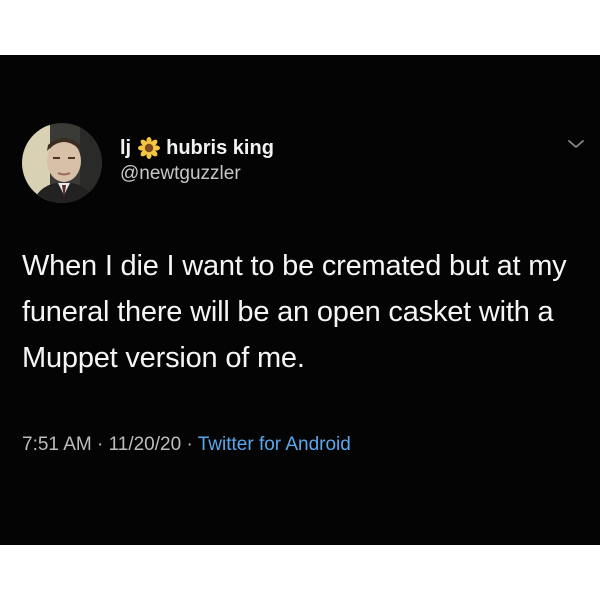 The image size is (600, 600). I want to click on user-handle: @newtguzzler, so click(197, 174).